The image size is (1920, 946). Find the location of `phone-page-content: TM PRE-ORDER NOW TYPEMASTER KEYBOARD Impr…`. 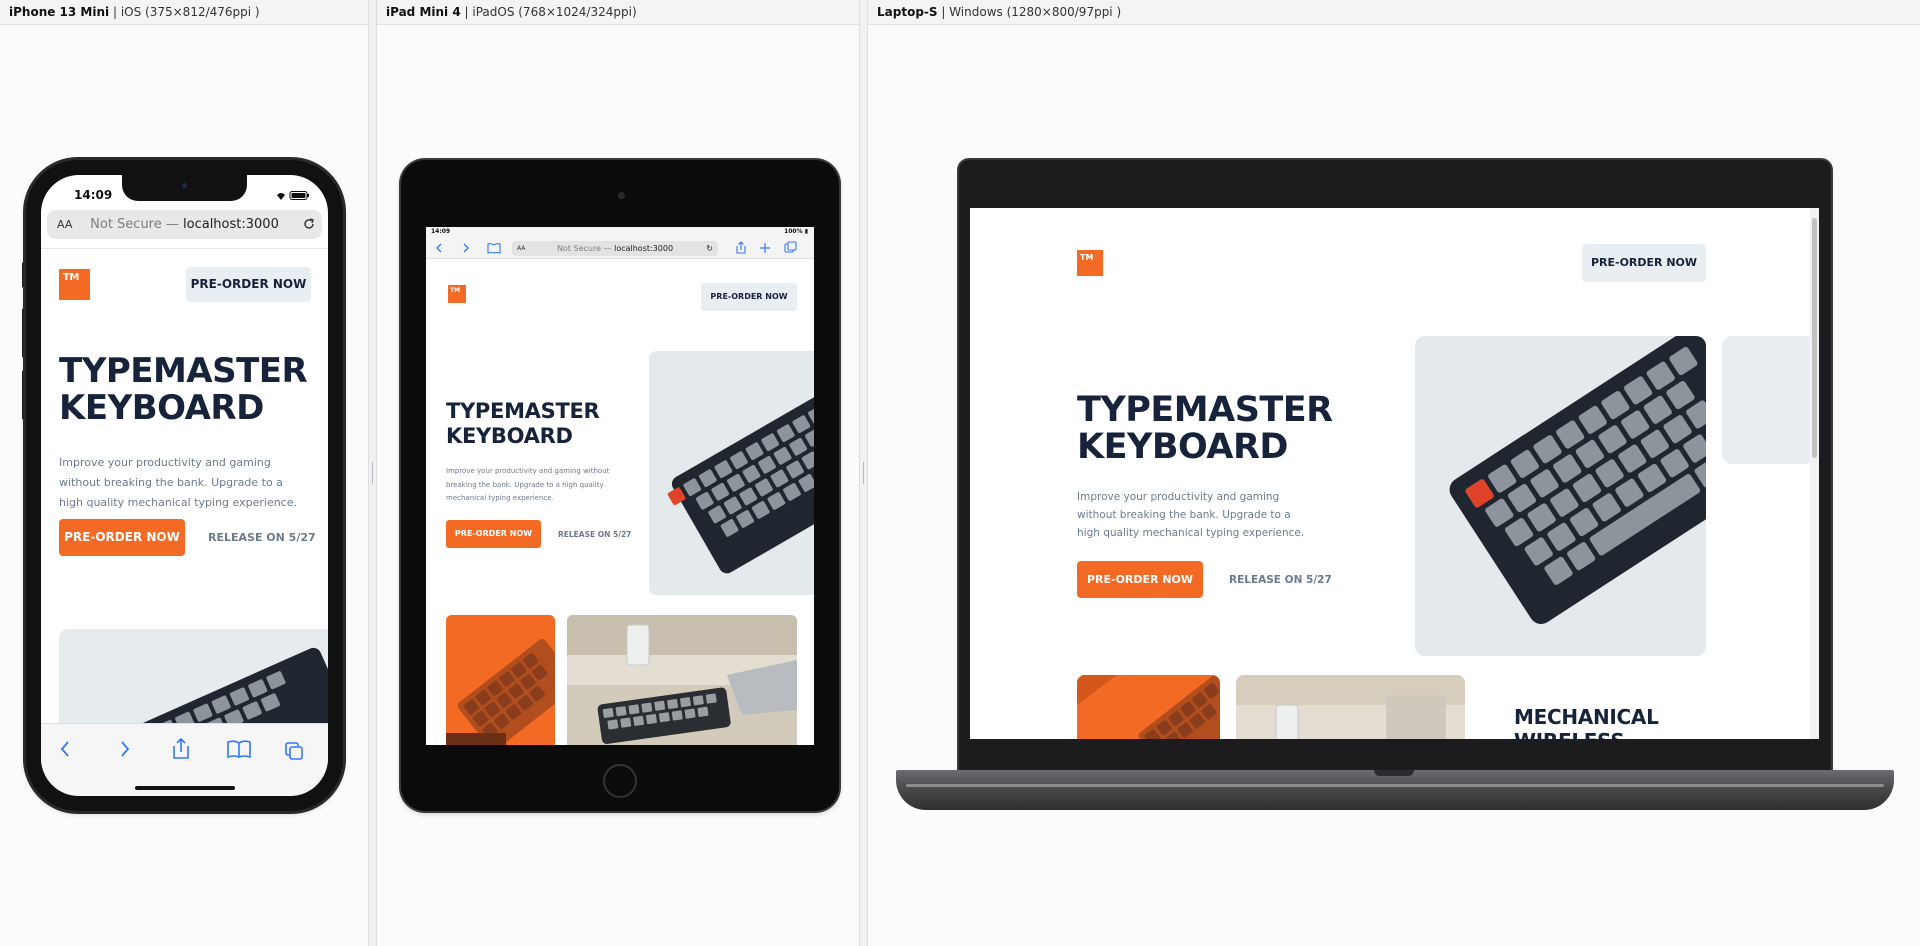

phone-page-content: TM PRE-ORDER NOW TYPEMASTER KEYBOARD Impr… is located at coordinates (184, 485).